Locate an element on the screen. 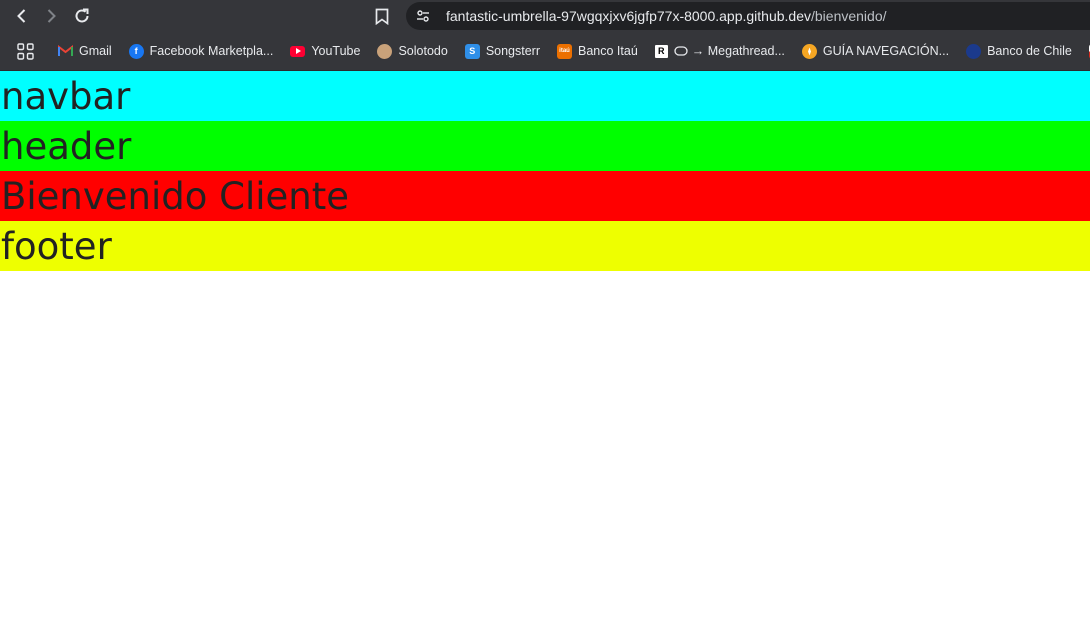  bookmark-label: Songsterr is located at coordinates (513, 51).